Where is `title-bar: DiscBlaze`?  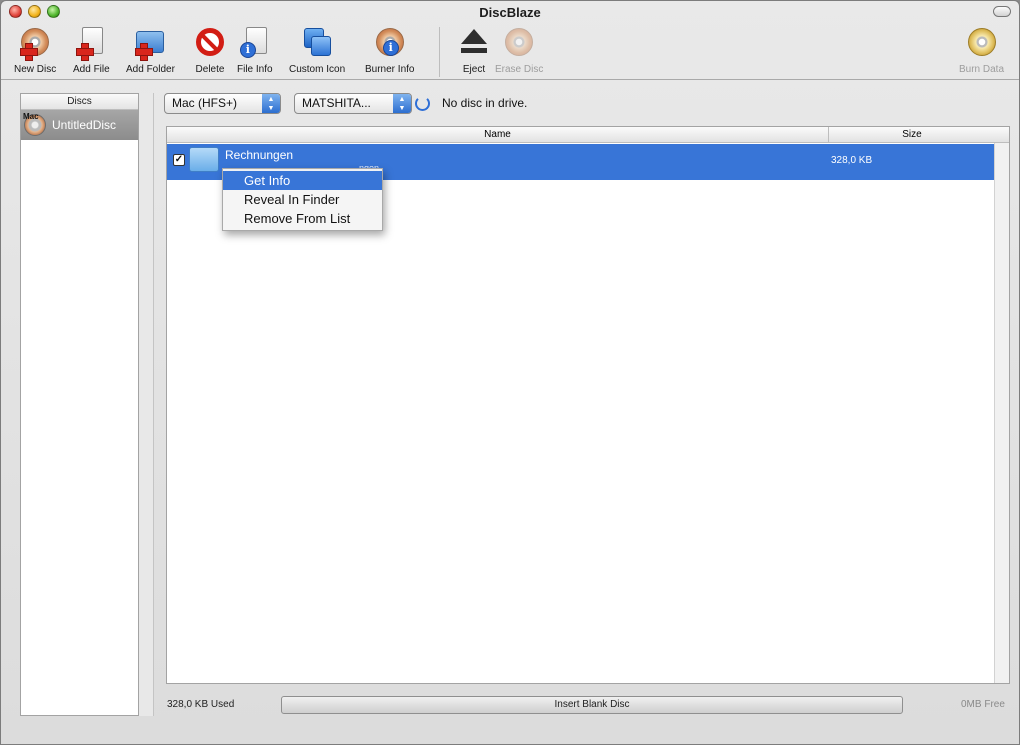
title-bar: DiscBlaze is located at coordinates (510, 12).